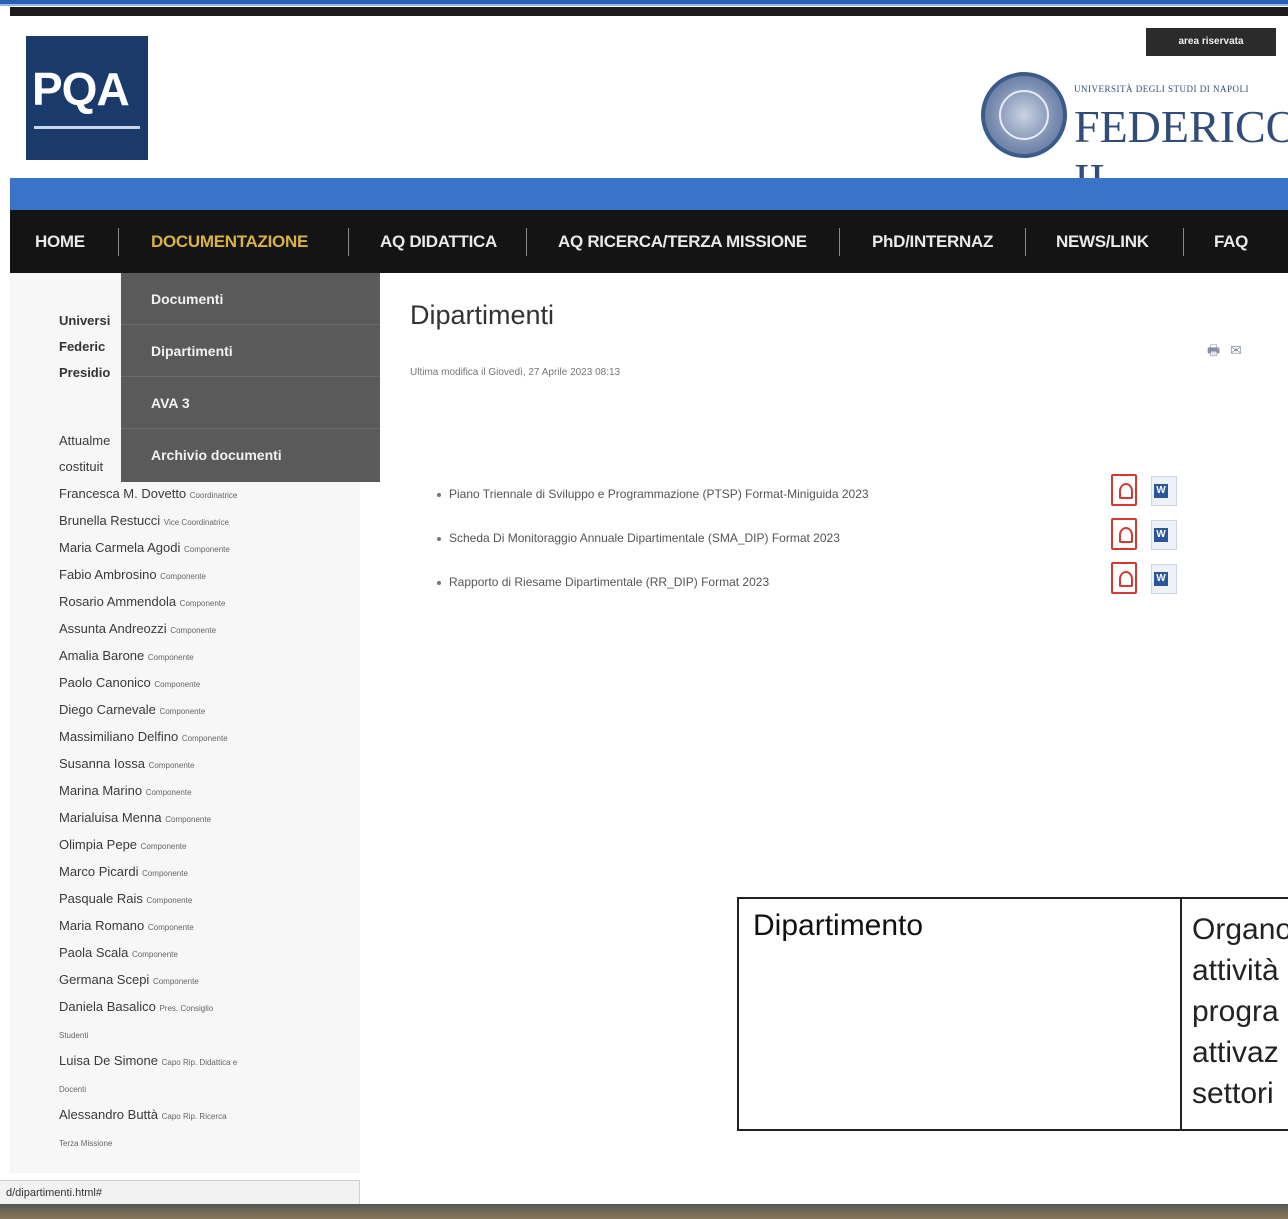  What do you see at coordinates (438, 241) in the screenshot?
I see `nav-aq-didattica: AQ DIDATTICA` at bounding box center [438, 241].